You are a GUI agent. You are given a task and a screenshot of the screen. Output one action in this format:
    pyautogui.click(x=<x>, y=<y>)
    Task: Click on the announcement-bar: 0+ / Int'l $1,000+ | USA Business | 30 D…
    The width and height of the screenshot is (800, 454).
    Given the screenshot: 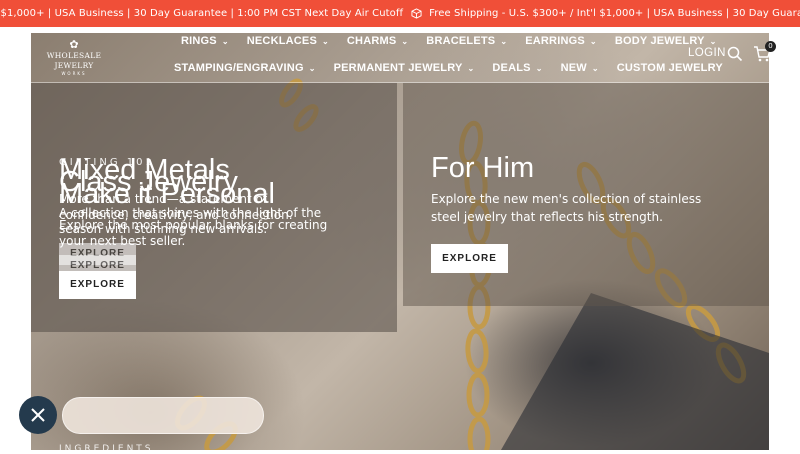 What is the action you would take?
    pyautogui.click(x=400, y=13)
    